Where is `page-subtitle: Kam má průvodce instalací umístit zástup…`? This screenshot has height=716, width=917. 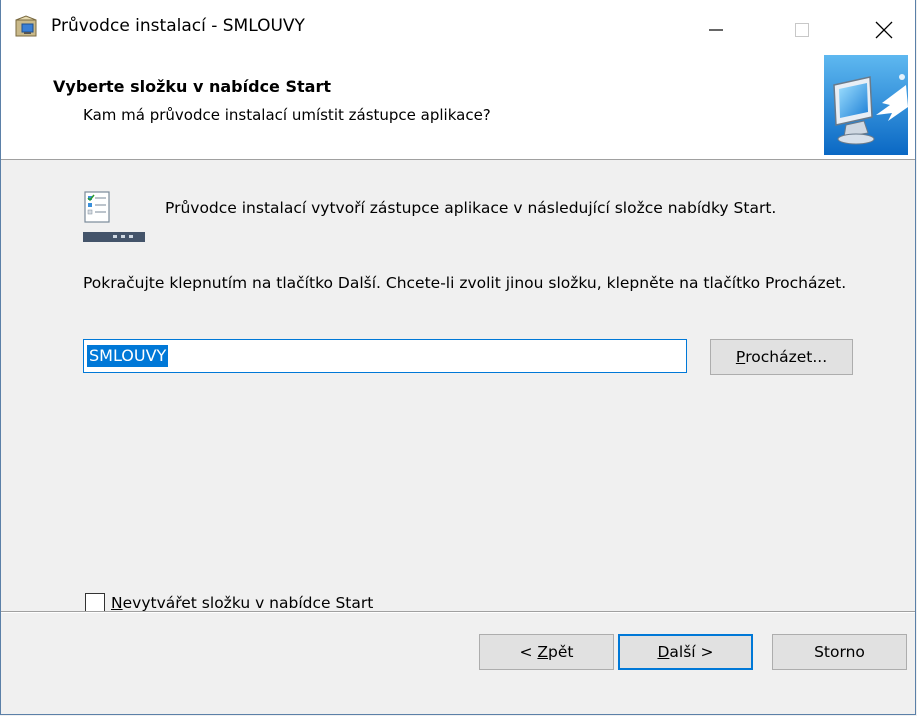 page-subtitle: Kam má průvodce instalací umístit zástup… is located at coordinates (287, 115).